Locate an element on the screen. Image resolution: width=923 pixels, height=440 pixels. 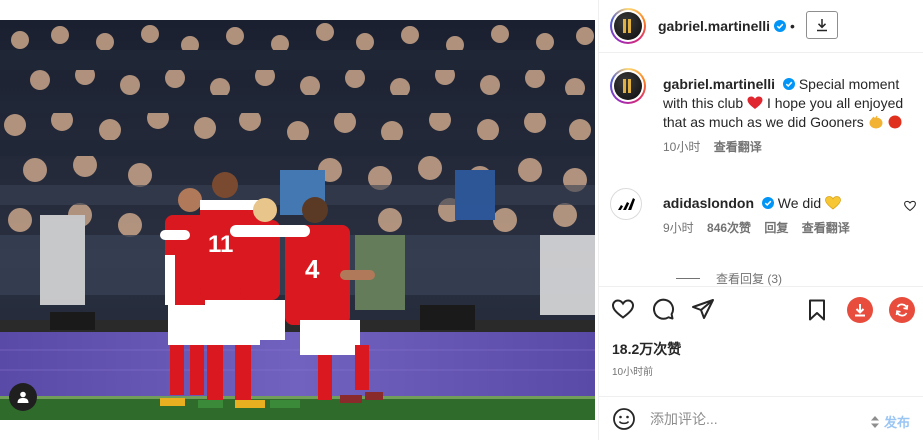
avatar is located at coordinates (628, 26).